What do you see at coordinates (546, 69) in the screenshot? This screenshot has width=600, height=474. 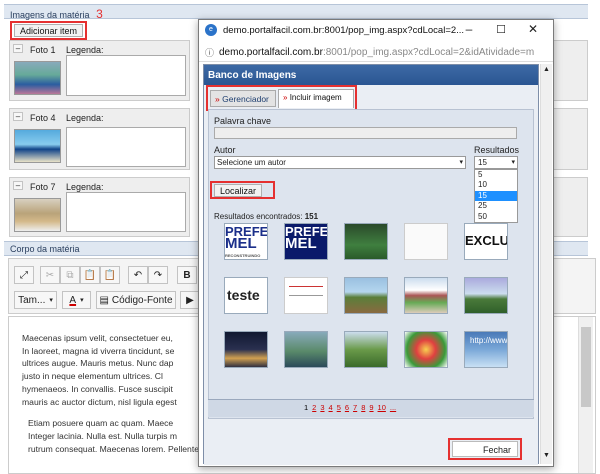 I see `scroll-up-icon: ▲` at bounding box center [546, 69].